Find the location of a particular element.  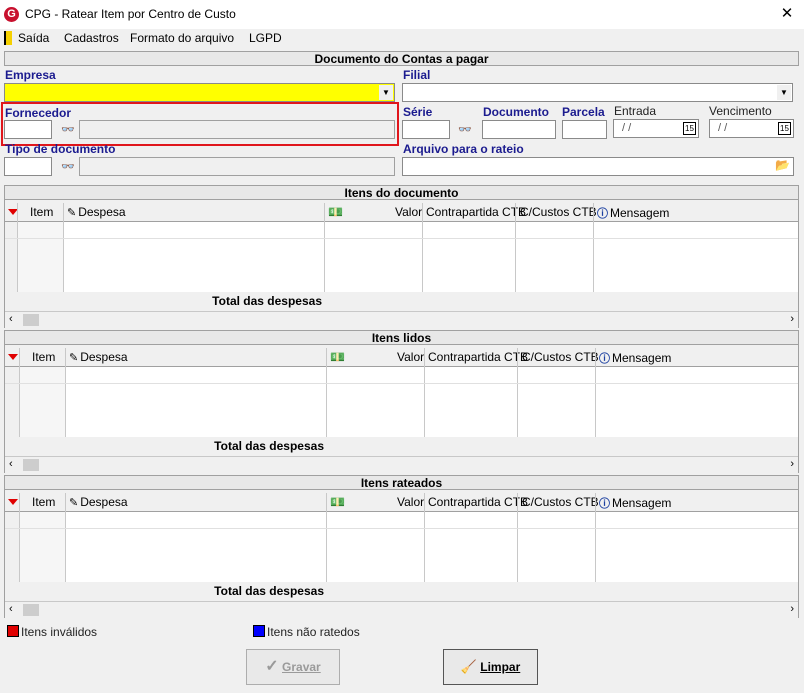

empresa-label: Empresa is located at coordinates (30, 75).